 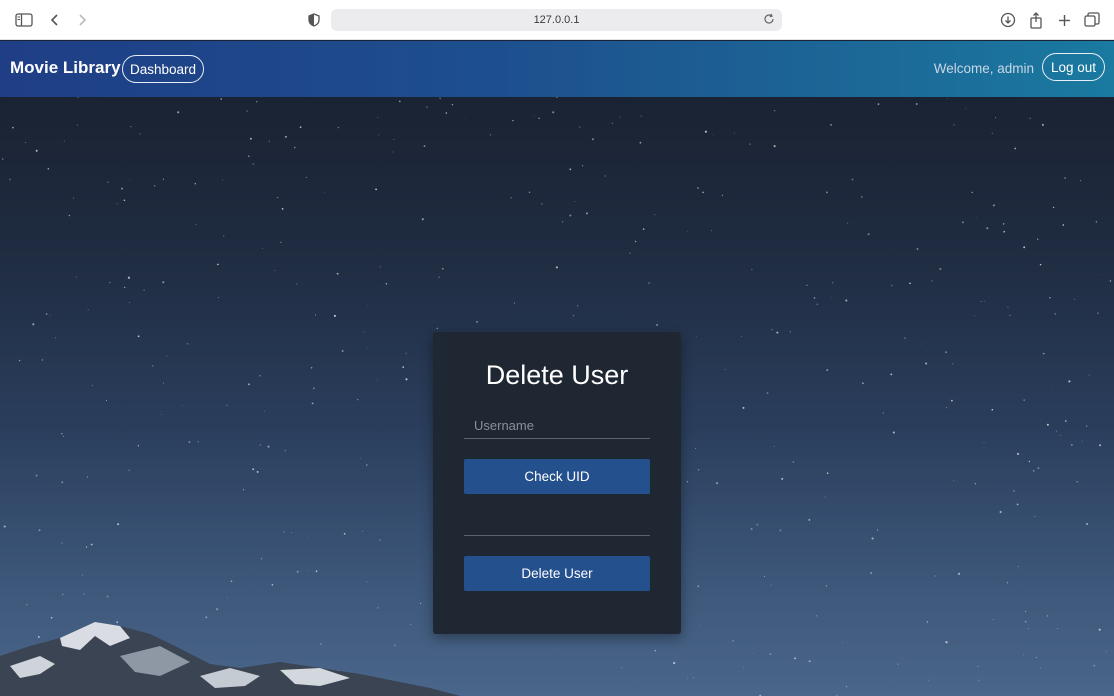 I want to click on reload-icon, so click(x=770, y=20).